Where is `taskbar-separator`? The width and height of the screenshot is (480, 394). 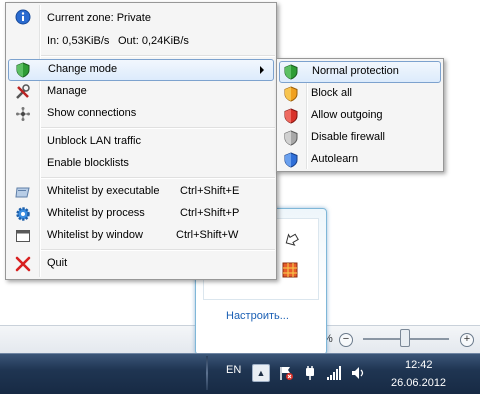 taskbar-separator is located at coordinates (207, 373).